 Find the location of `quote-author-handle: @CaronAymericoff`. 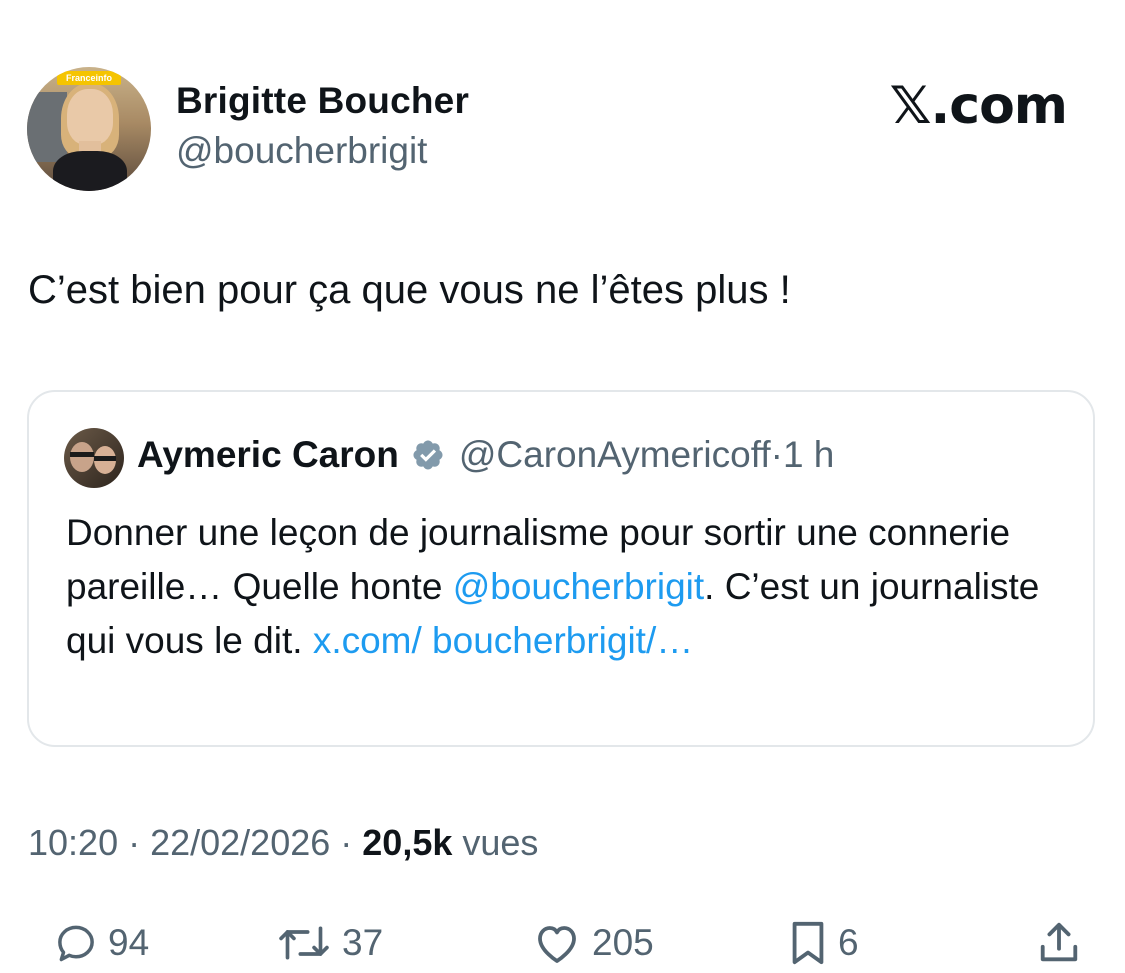

quote-author-handle: @CaronAymericoff is located at coordinates (615, 455).